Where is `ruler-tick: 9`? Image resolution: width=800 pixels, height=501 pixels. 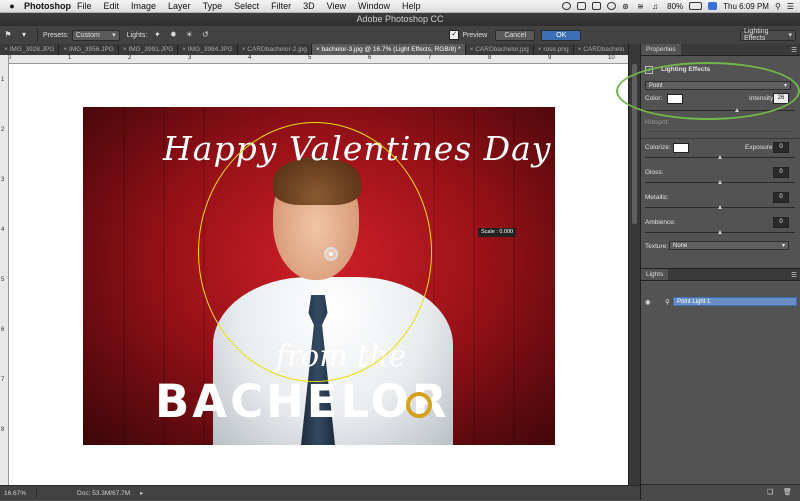 ruler-tick: 9 is located at coordinates (550, 58).